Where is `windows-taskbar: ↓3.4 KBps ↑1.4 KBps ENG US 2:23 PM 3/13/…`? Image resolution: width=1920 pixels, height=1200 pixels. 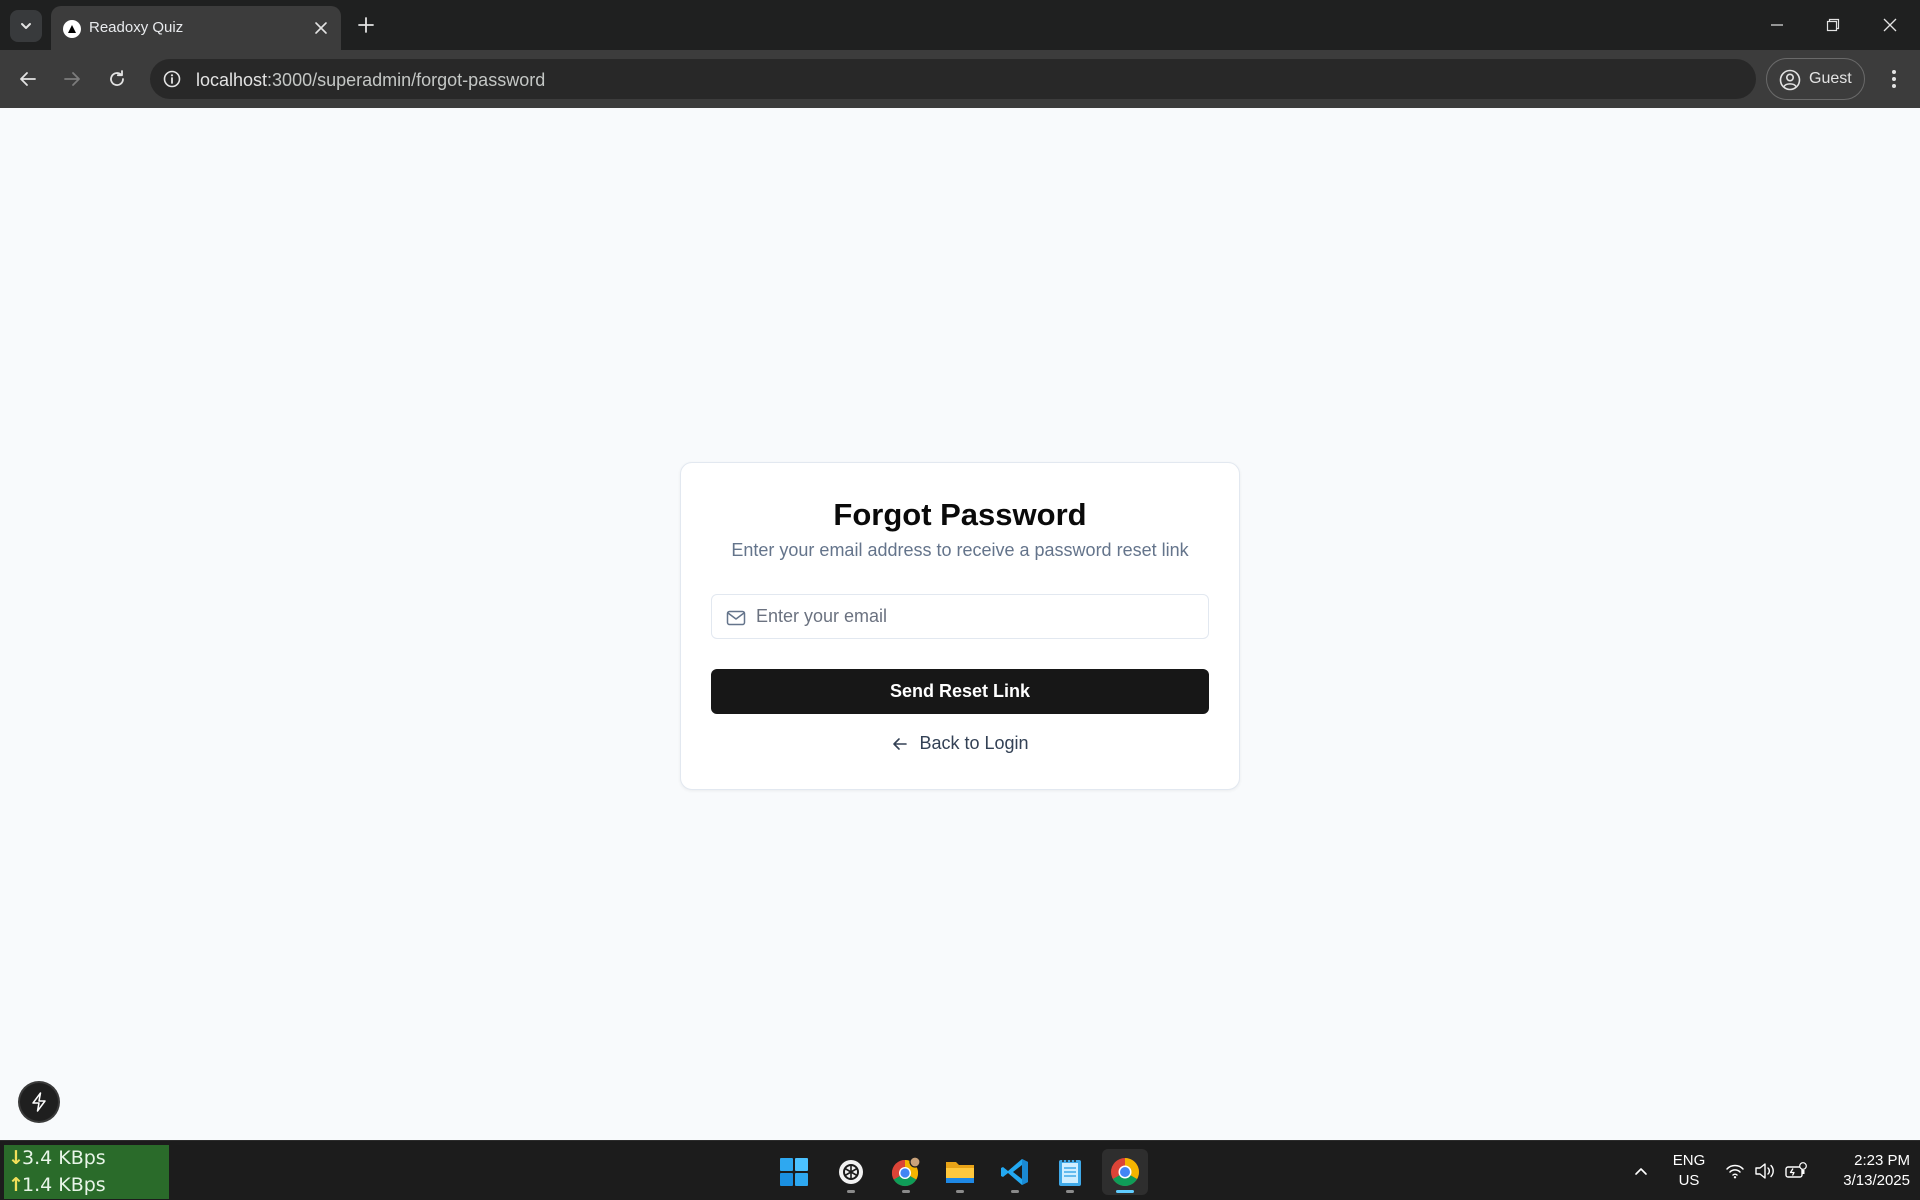 windows-taskbar: ↓3.4 KBps ↑1.4 KBps ENG US 2:23 PM 3/13/… is located at coordinates (960, 1170).